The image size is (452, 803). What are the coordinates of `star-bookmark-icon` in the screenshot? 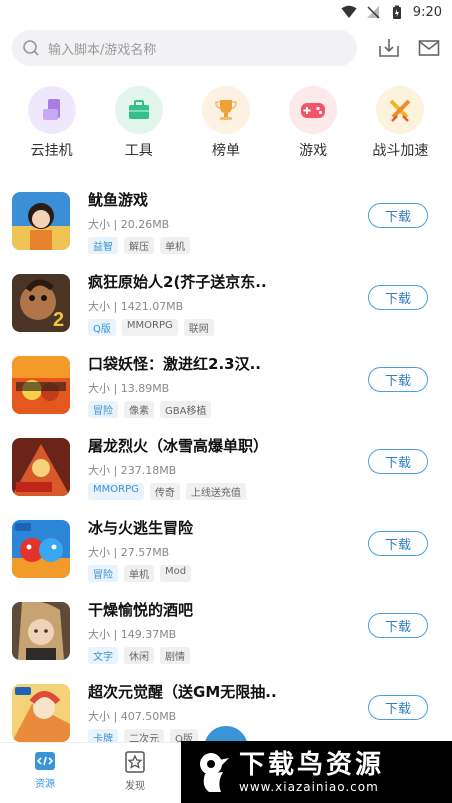 It's located at (135, 762).